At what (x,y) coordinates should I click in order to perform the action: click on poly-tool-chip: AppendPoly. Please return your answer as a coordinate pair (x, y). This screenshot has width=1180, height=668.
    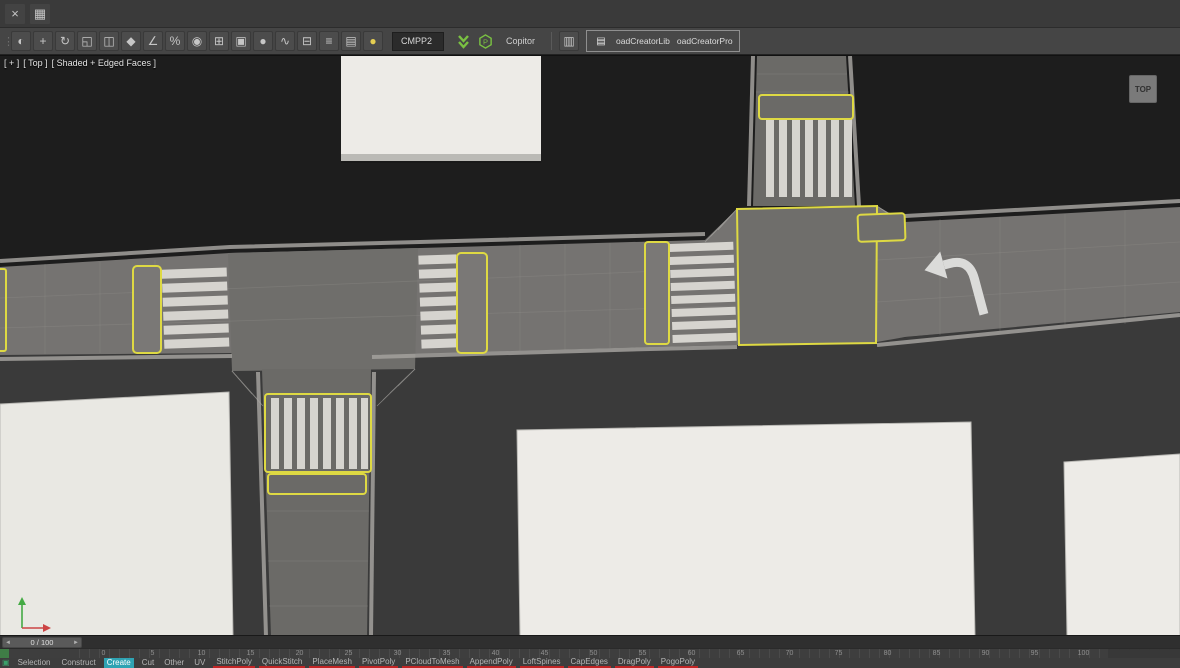
    Looking at the image, I should click on (491, 663).